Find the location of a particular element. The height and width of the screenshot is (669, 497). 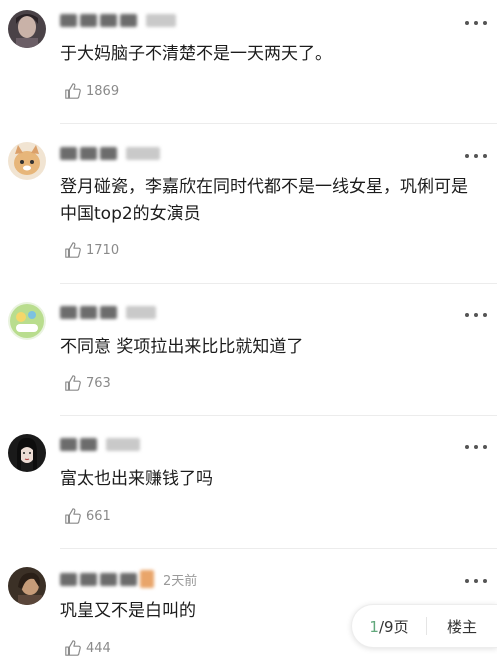

like-count: 1869 is located at coordinates (103, 91).